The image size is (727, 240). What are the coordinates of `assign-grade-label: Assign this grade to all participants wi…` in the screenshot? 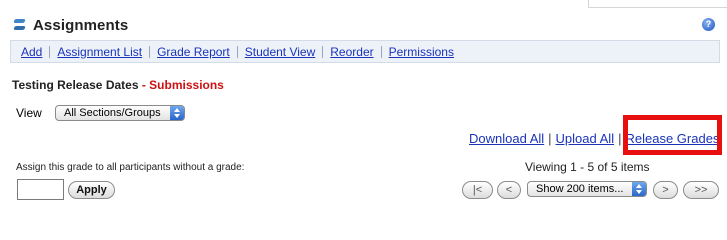 It's located at (130, 167).